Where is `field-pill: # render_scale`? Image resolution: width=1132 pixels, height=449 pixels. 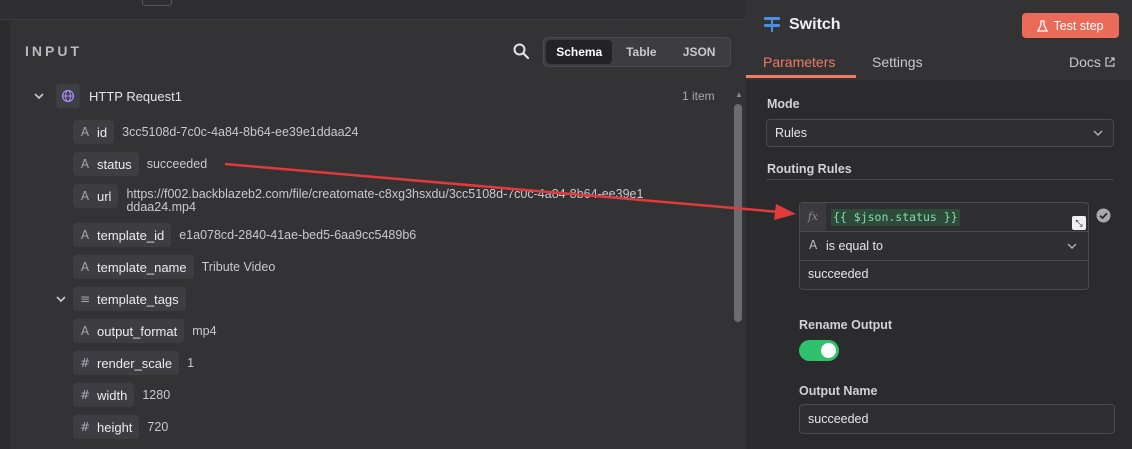
field-pill: # render_scale is located at coordinates (126, 363).